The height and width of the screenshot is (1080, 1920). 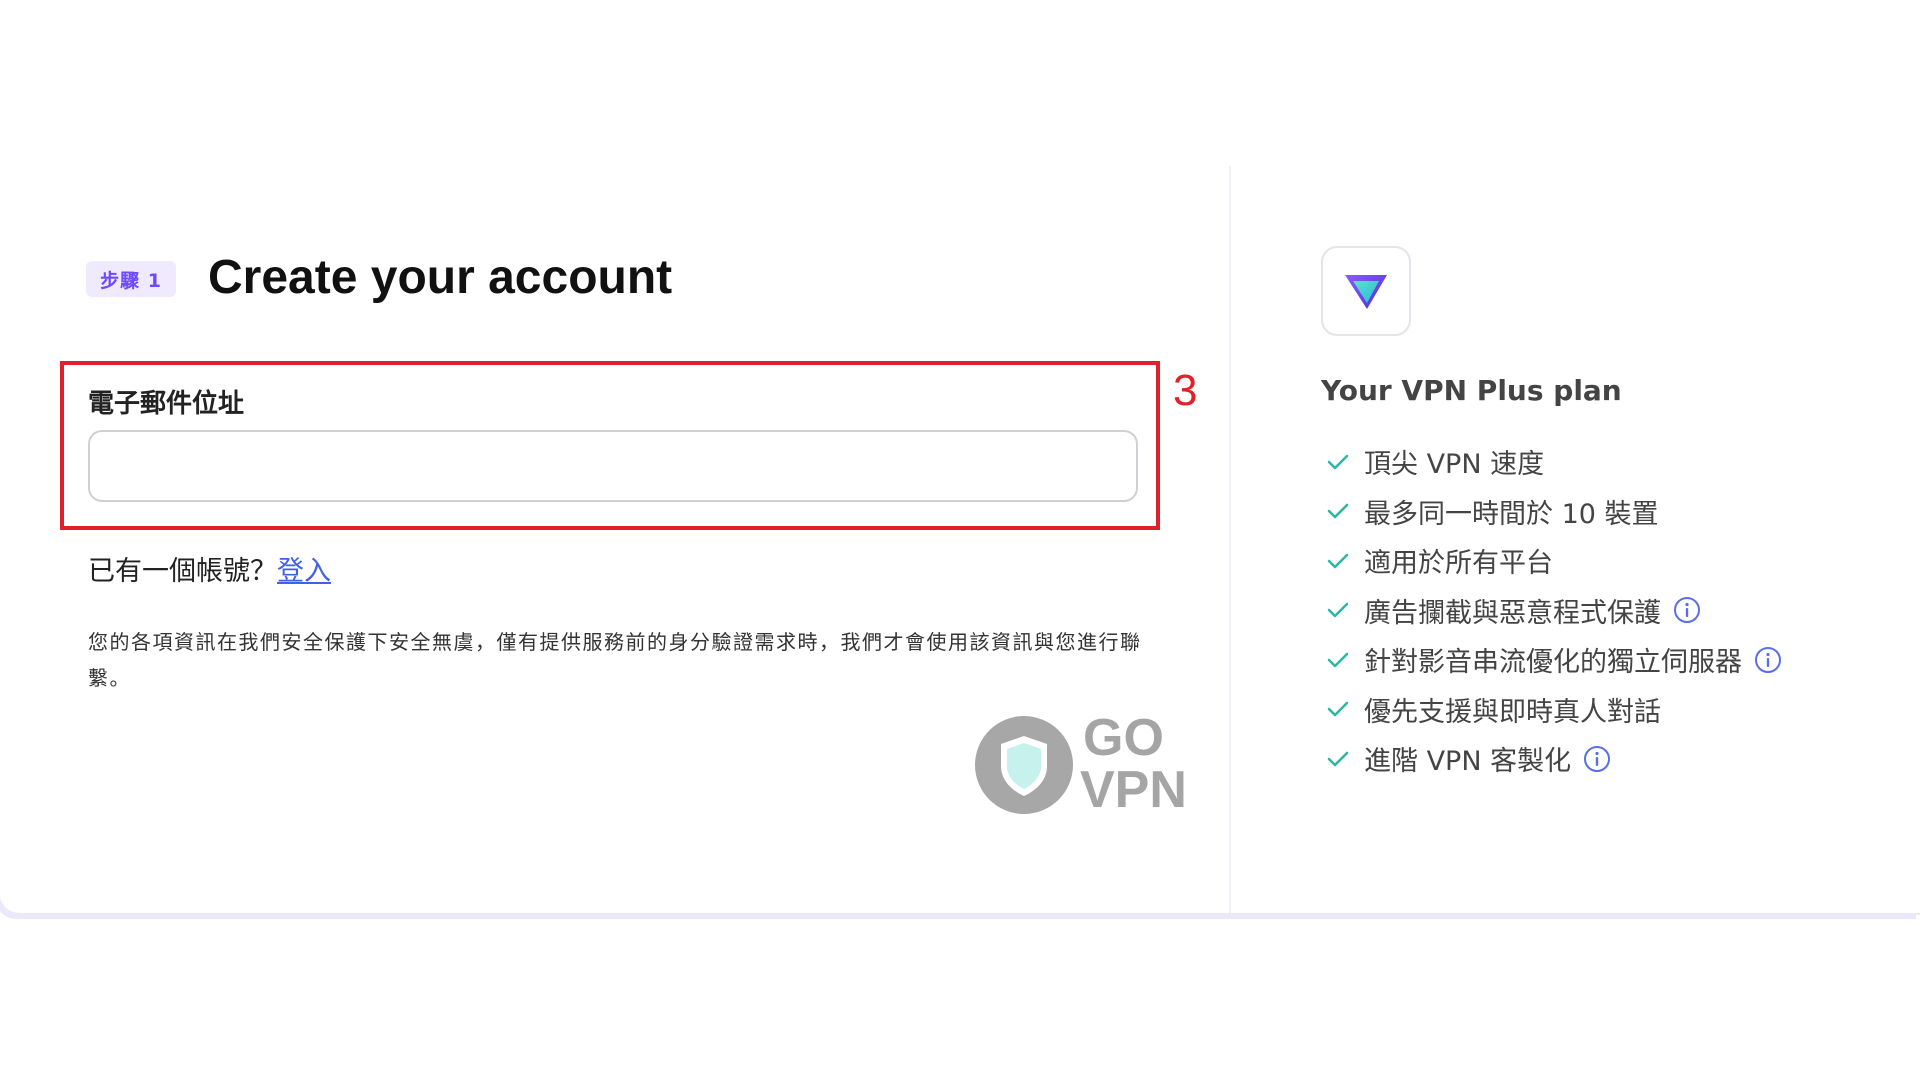 What do you see at coordinates (1553, 462) in the screenshot?
I see `feature-item: 頂尖 VPN 速度` at bounding box center [1553, 462].